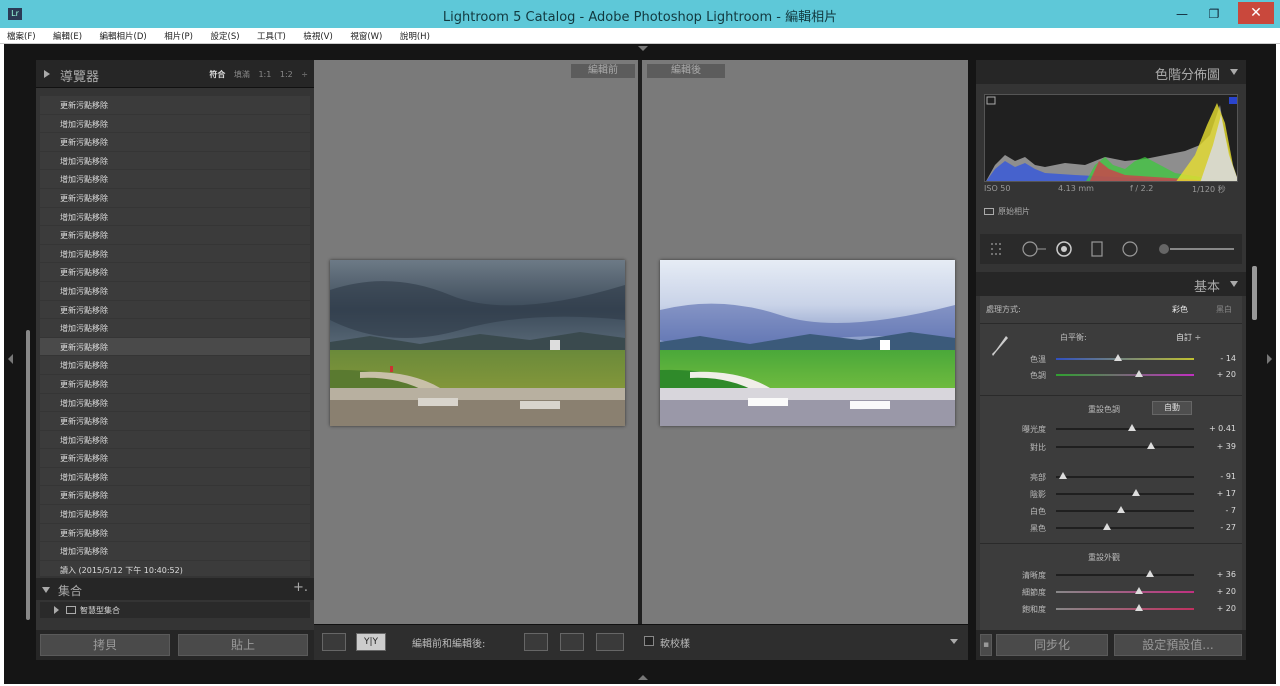 The image size is (1280, 686). What do you see at coordinates (271, 35) in the screenshot?
I see `menu-tools: 工具(T)` at bounding box center [271, 35].